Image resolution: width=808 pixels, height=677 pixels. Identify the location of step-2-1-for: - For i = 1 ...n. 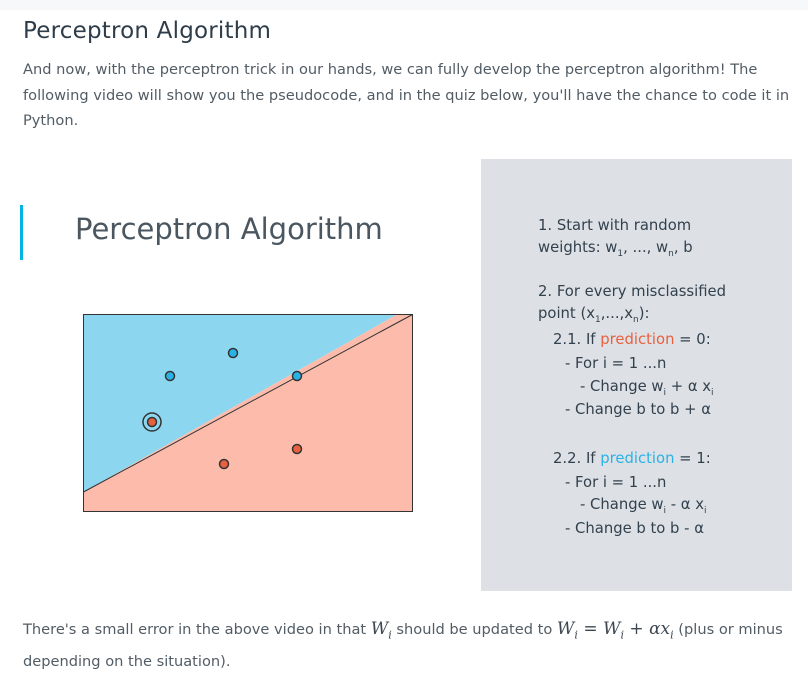
(615, 364).